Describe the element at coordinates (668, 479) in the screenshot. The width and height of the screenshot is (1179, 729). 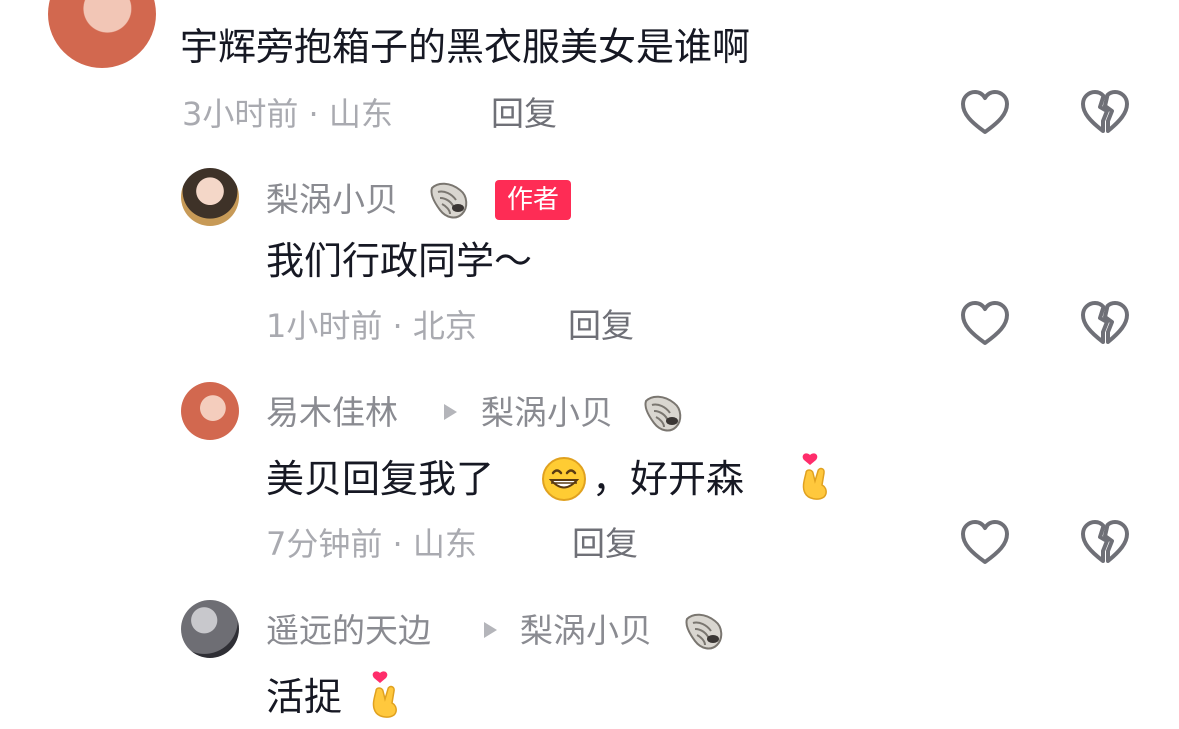
I see `comment-text-part-b: ，好开森` at that location.